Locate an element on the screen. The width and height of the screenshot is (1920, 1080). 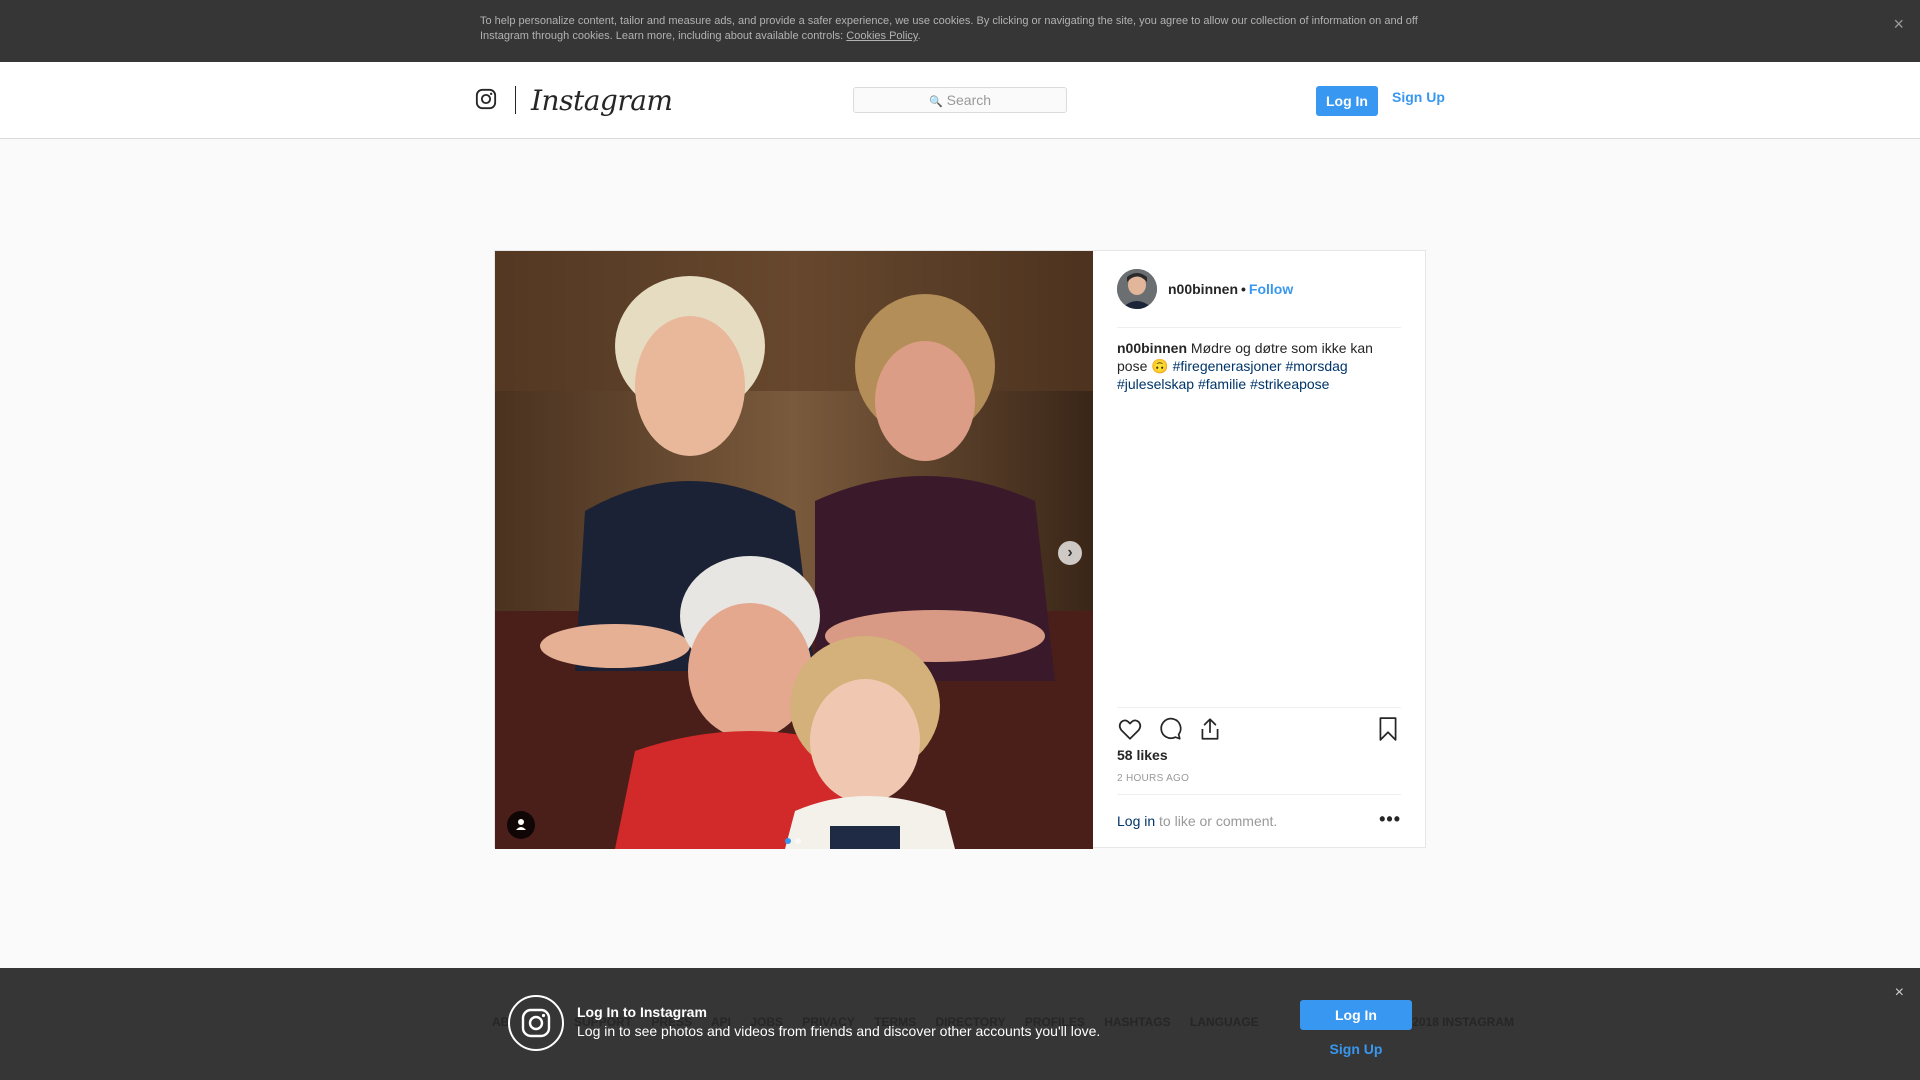
search-icon: 🔍 is located at coordinates (935, 102).